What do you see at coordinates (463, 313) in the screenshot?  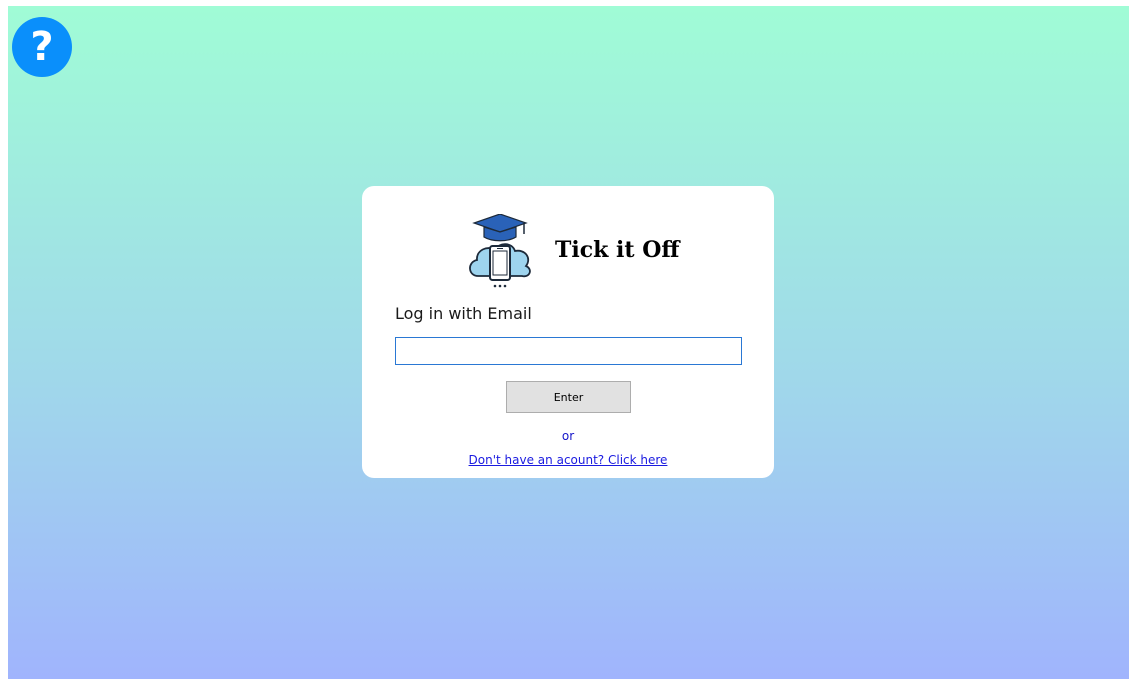 I see `login-email-label: Log in with Email` at bounding box center [463, 313].